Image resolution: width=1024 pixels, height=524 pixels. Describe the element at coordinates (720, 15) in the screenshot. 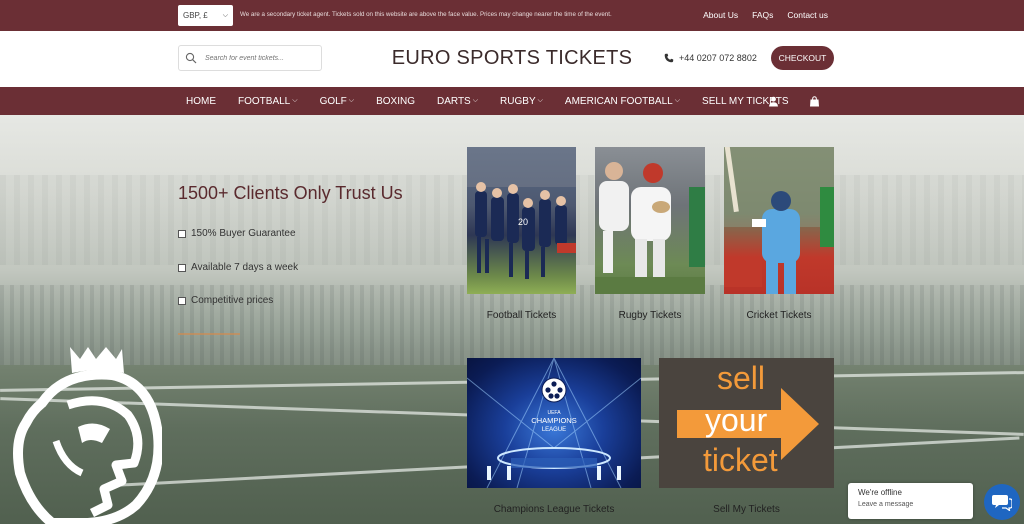

I see `about-us-link: About Us` at that location.